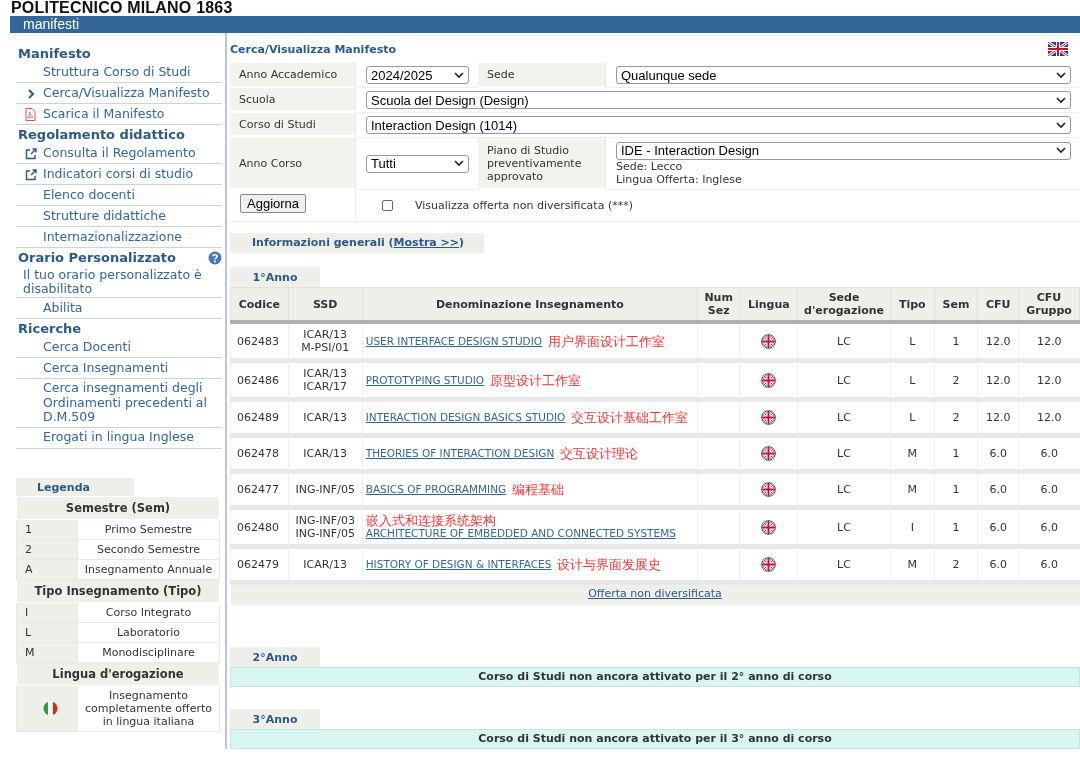 This screenshot has height=764, width=1080. I want to click on course-year-dropdown: Tutti, so click(417, 163).